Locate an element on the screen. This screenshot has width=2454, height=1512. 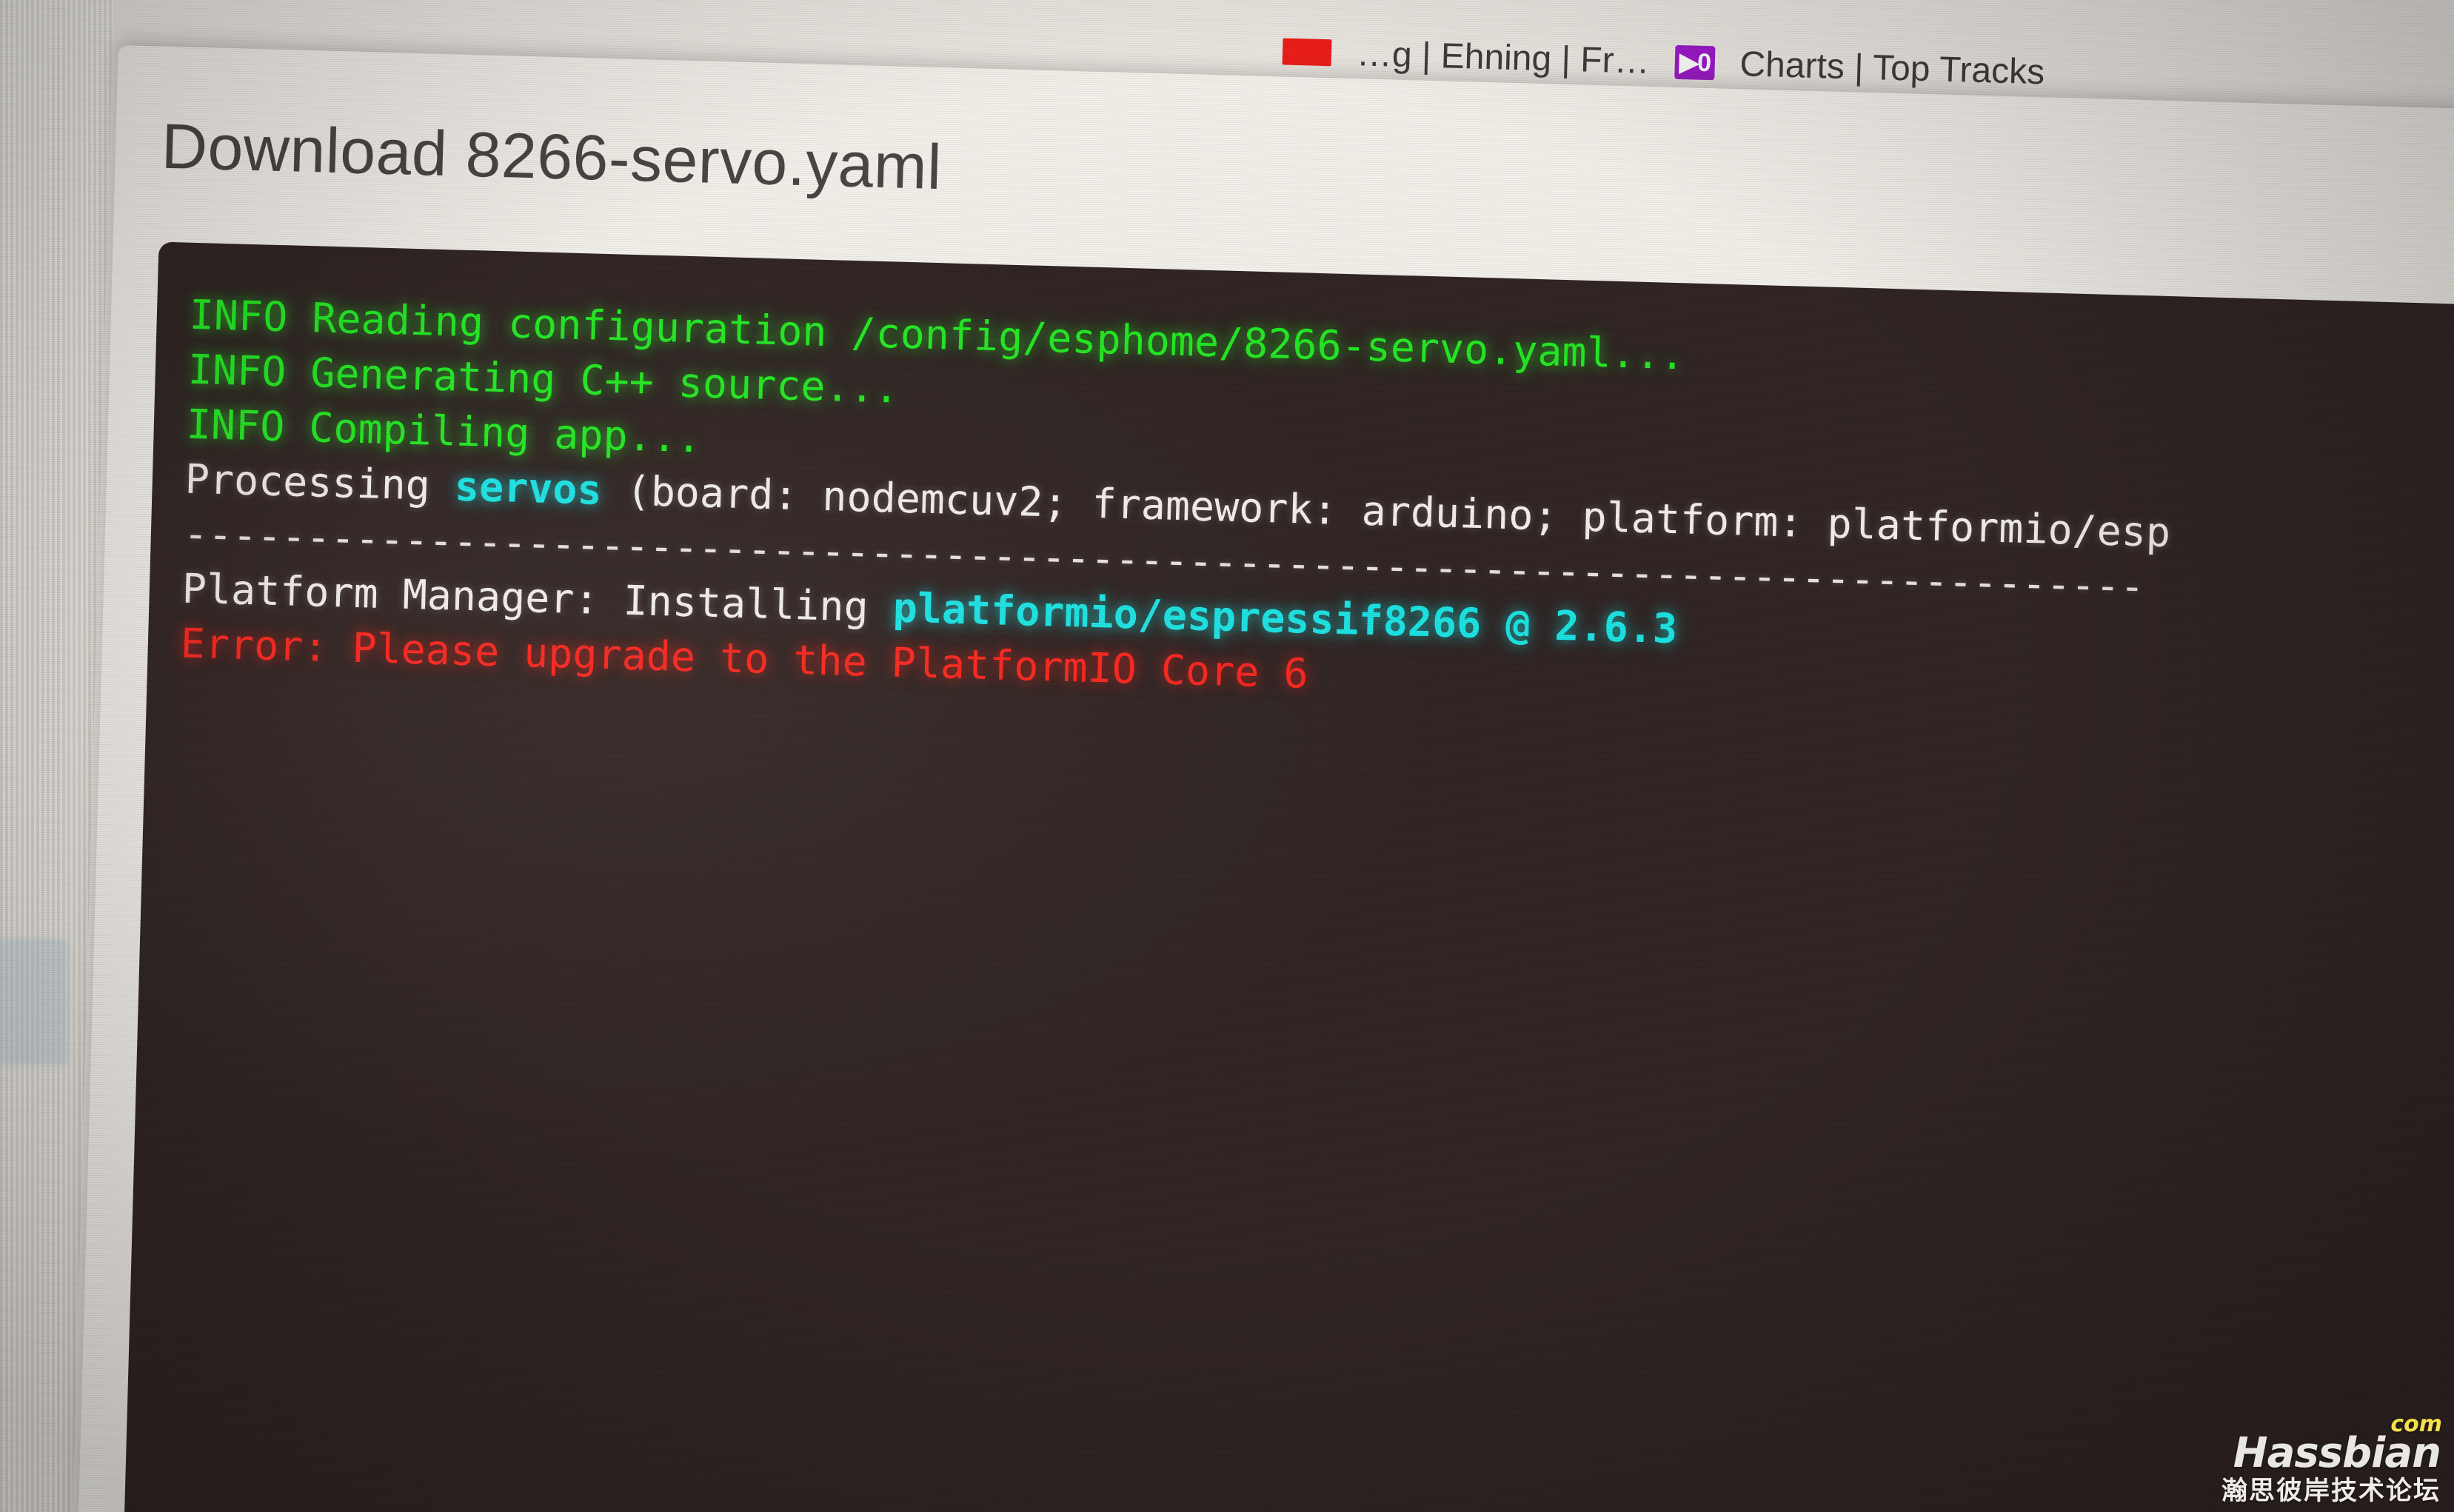
red-square-bookmark-icon is located at coordinates (1307, 52).